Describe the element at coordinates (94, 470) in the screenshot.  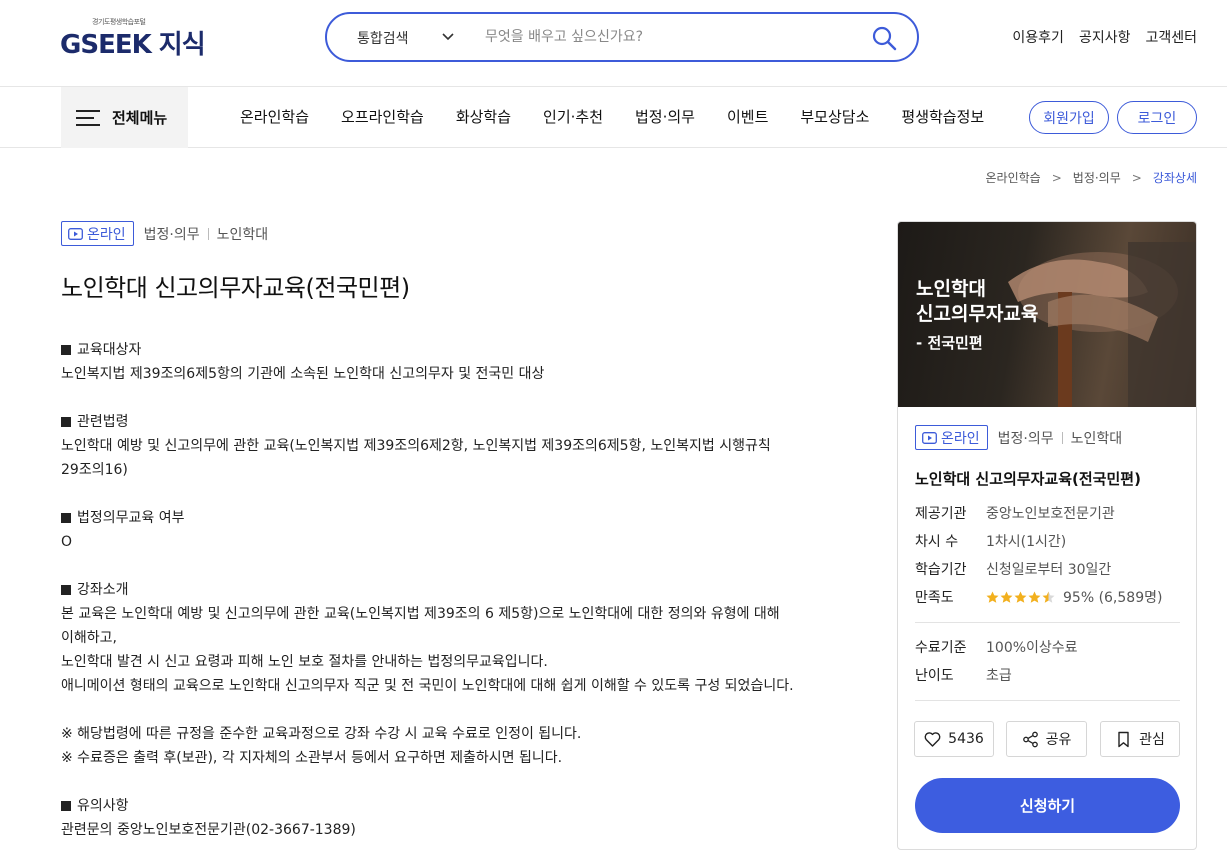
I see `section-line: 29조의16)` at that location.